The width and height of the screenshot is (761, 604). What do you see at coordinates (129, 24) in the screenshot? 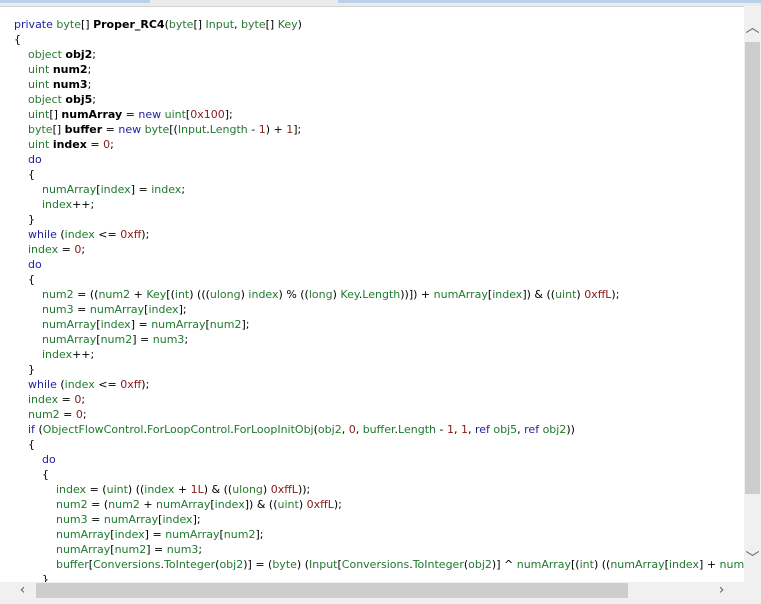
I see `code-token: Proper_RC4` at bounding box center [129, 24].